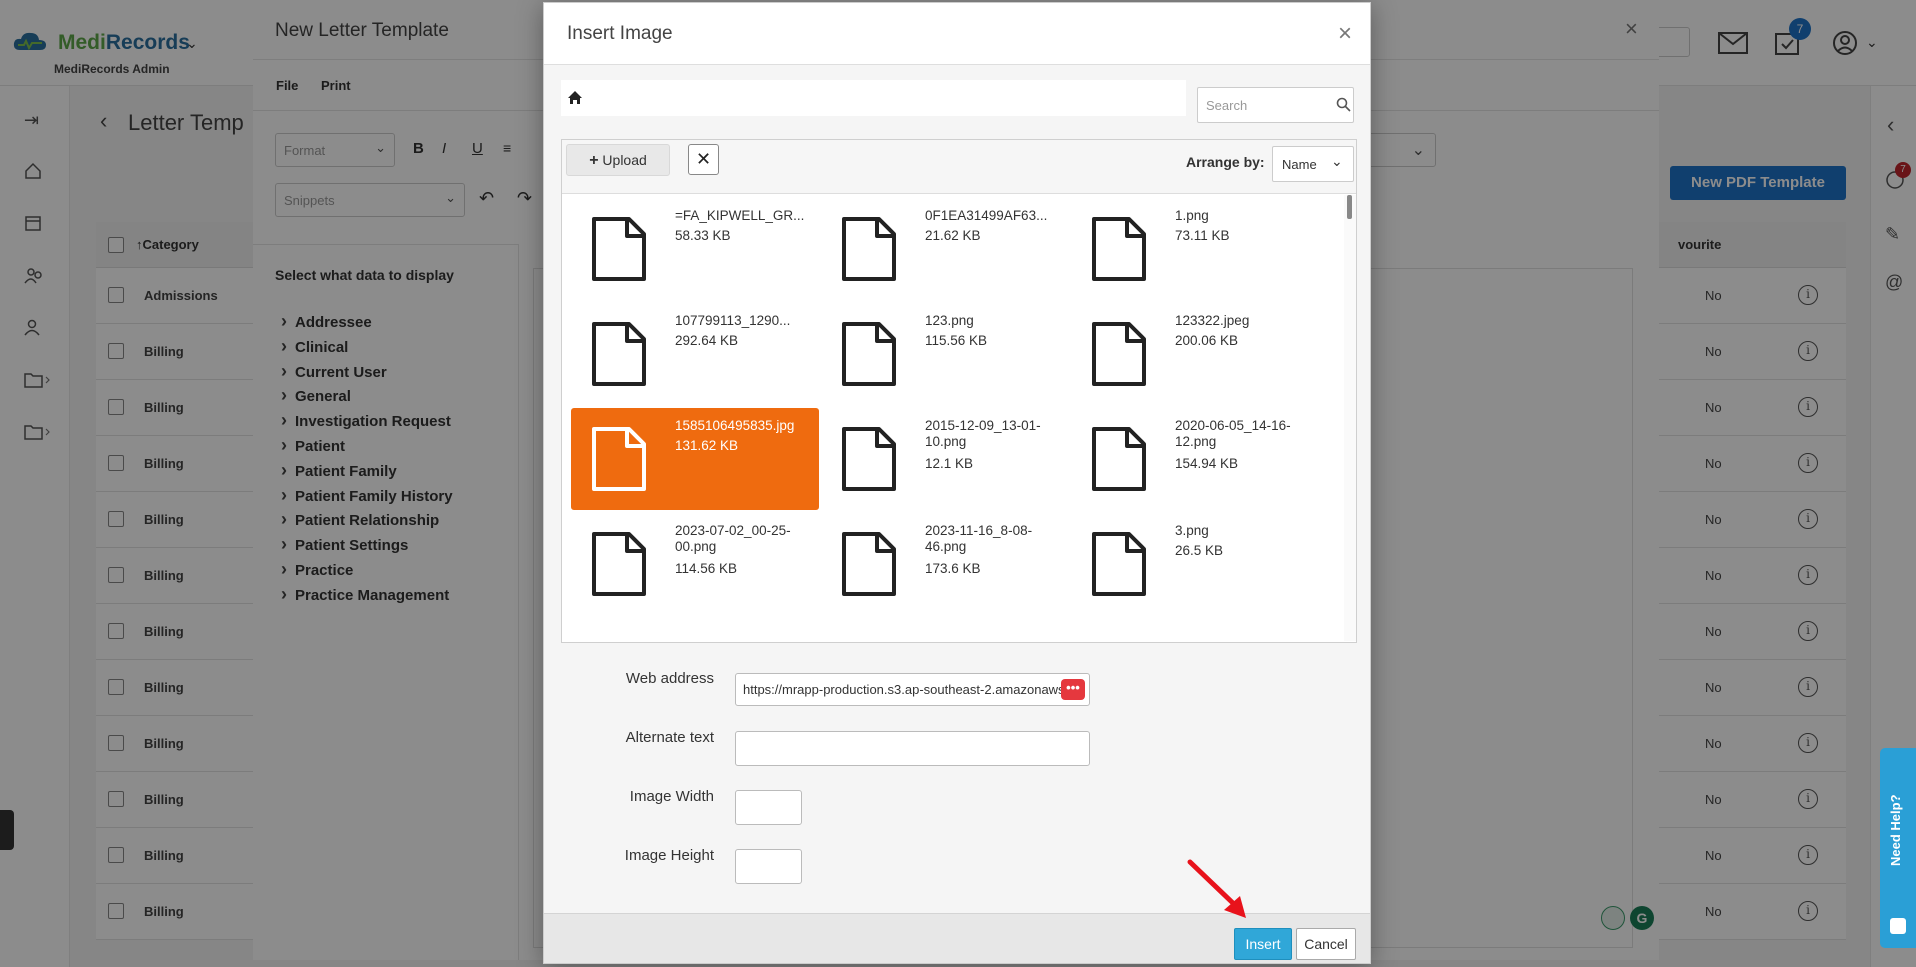 The image size is (1916, 967). What do you see at coordinates (1898, 926) in the screenshot?
I see `chat-bubble-icon` at bounding box center [1898, 926].